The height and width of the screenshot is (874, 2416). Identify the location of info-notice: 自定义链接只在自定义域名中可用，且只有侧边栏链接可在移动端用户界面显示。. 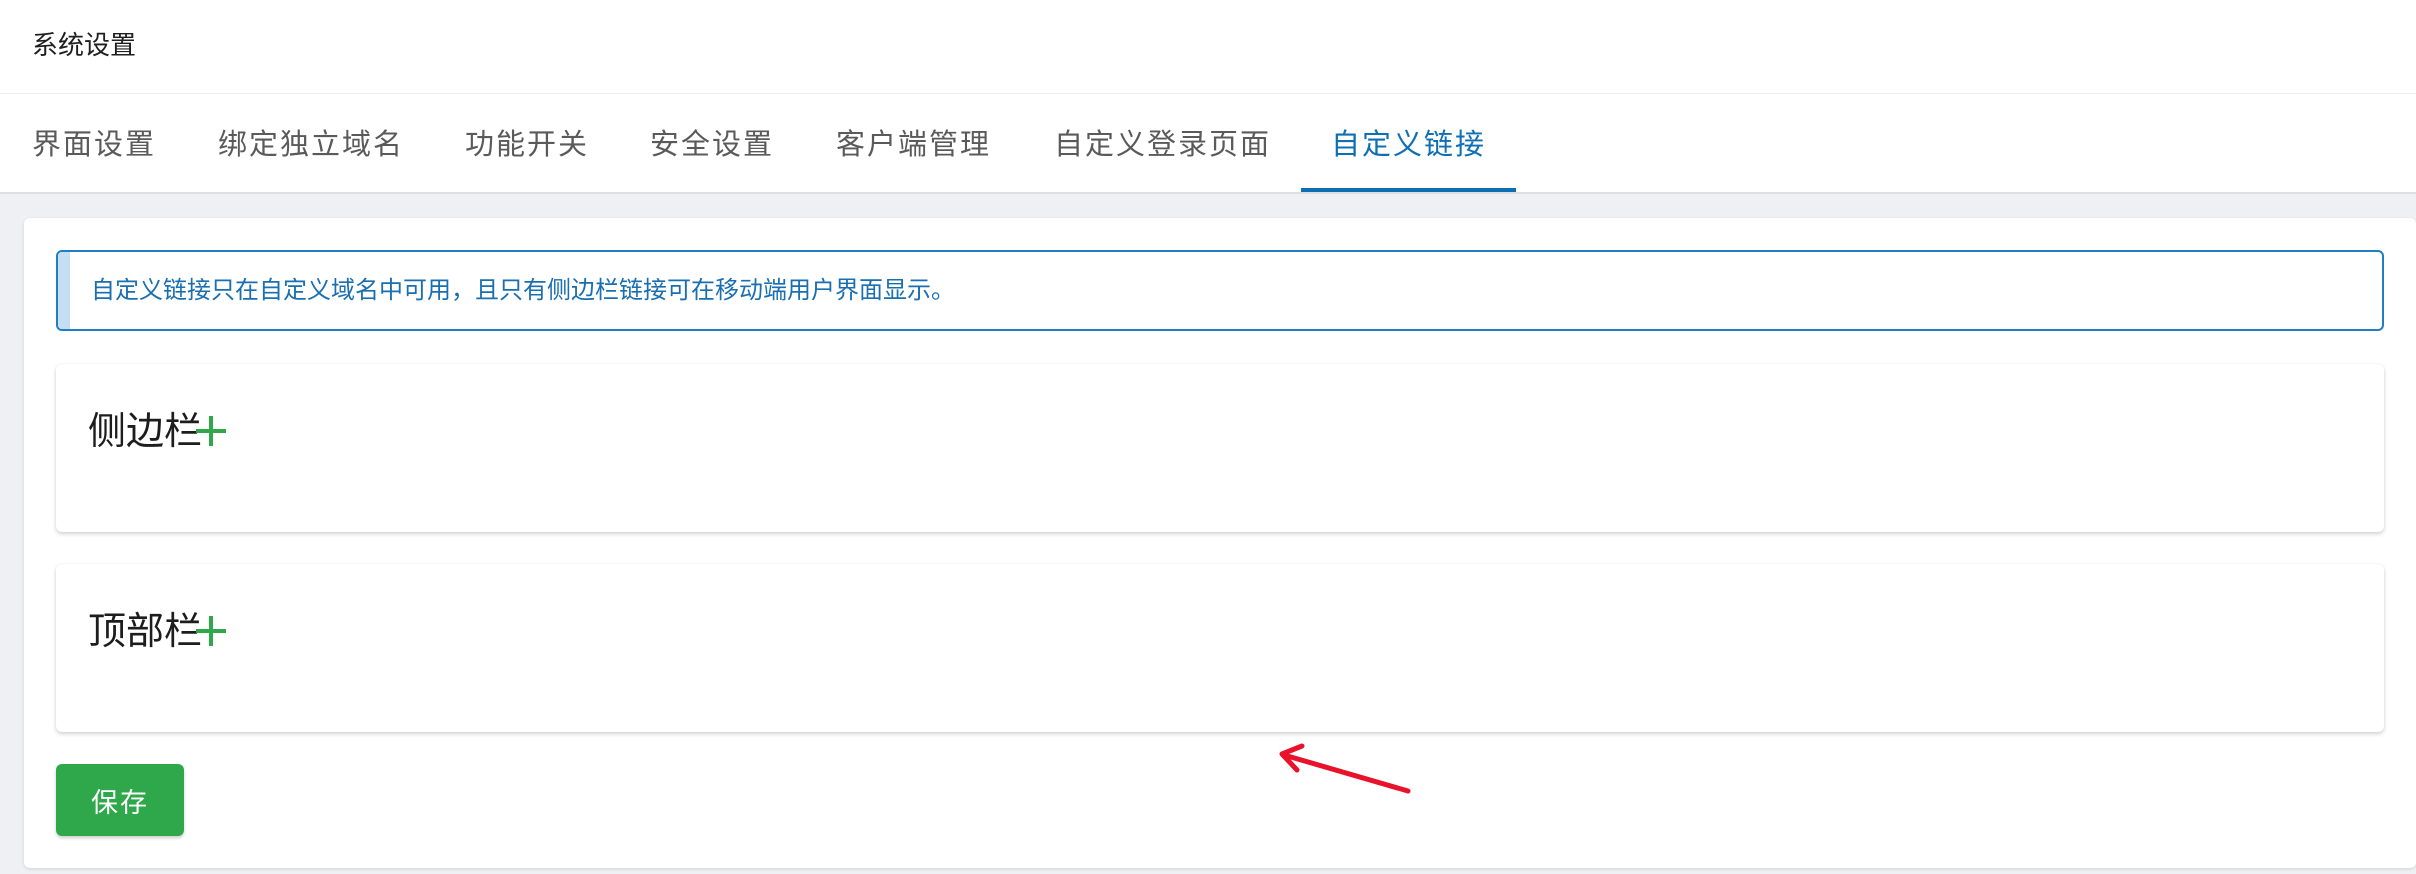
(1220, 290).